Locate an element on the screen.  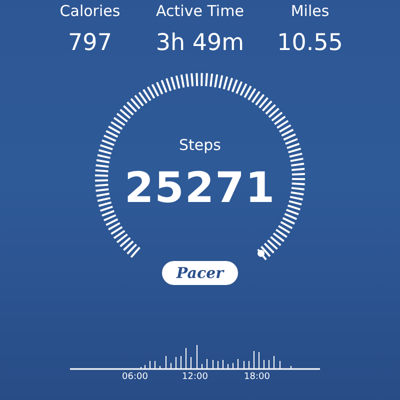
logo: Pacer is located at coordinates (200, 273).